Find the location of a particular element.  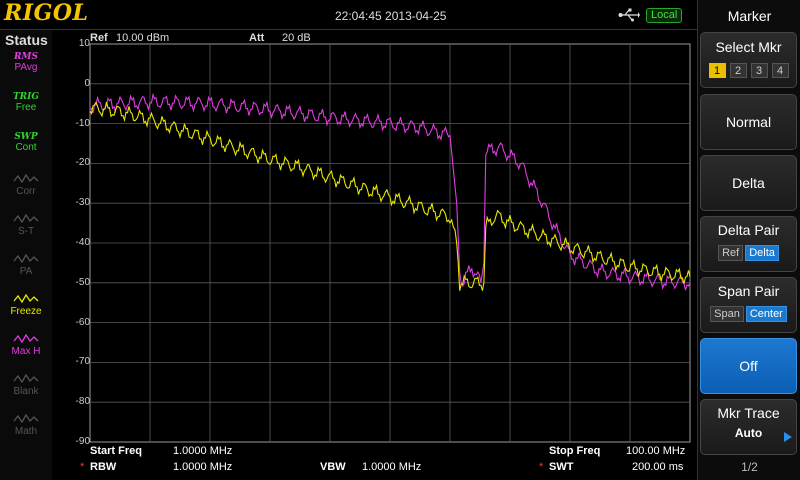

marker-3-option: 3 is located at coordinates (759, 70).